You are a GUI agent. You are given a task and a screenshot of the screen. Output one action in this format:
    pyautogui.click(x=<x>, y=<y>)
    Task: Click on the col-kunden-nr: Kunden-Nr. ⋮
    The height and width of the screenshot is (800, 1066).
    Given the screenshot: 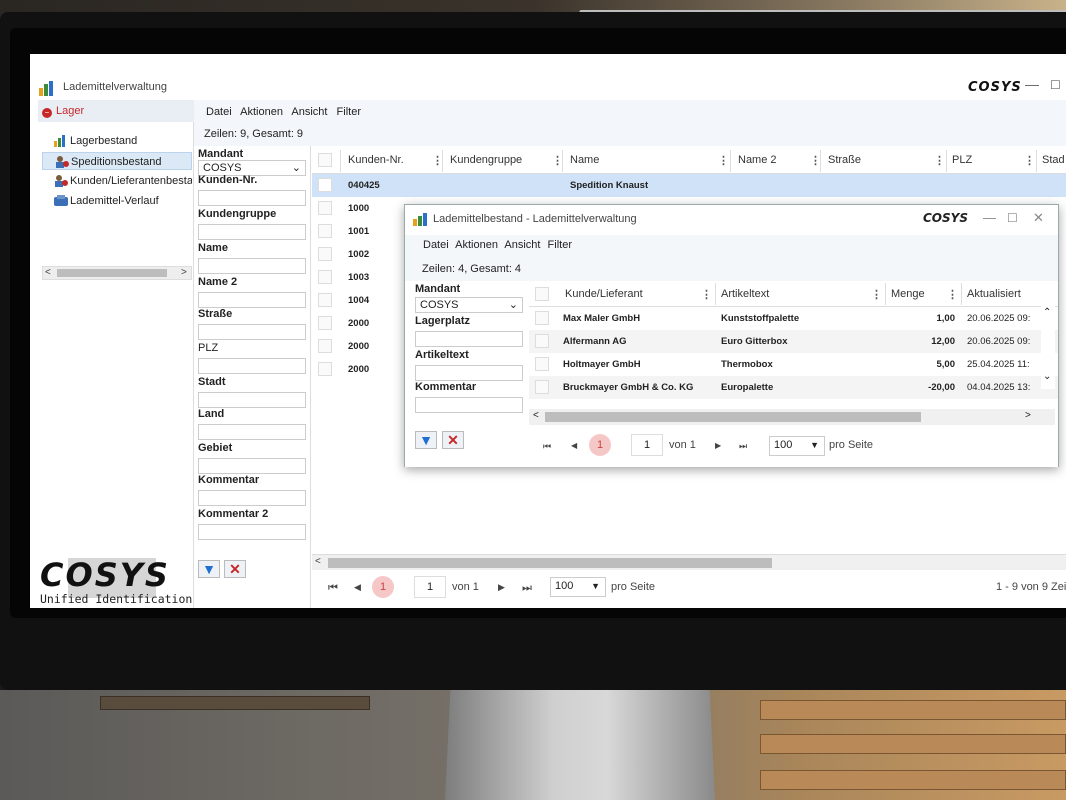 What is the action you would take?
    pyautogui.click(x=395, y=160)
    